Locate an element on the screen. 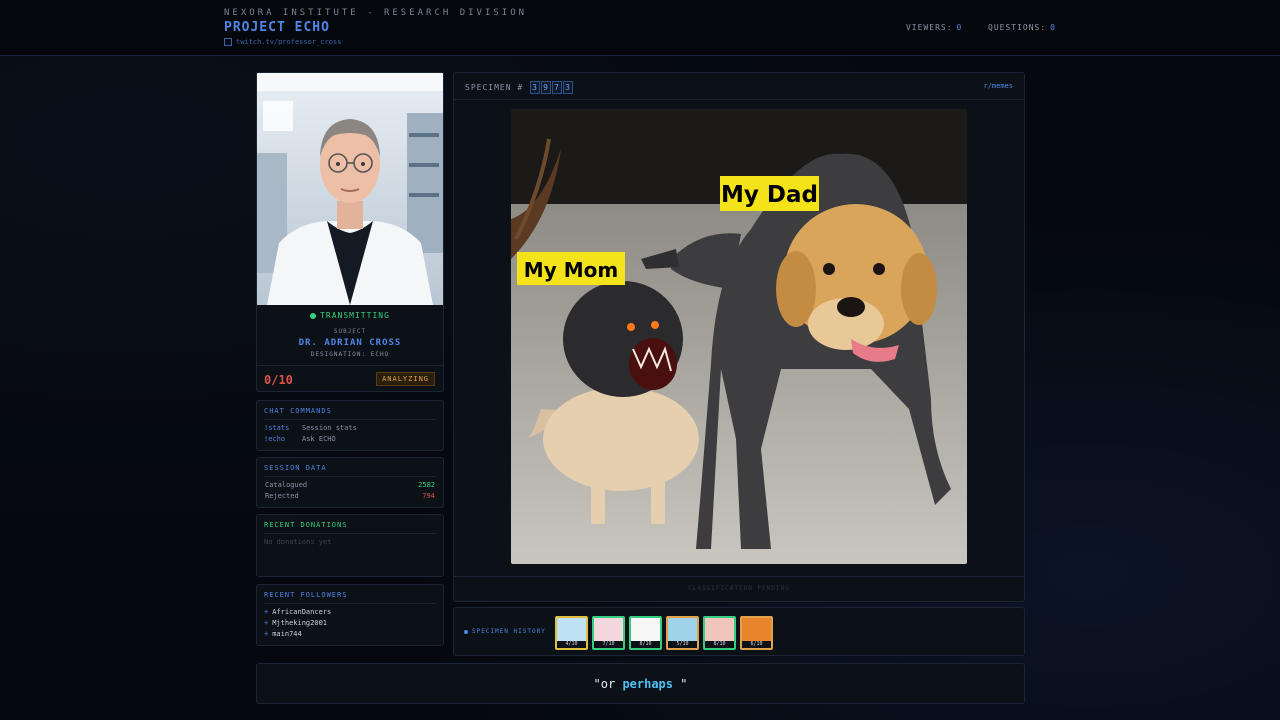  command-name: !stats is located at coordinates (277, 428).